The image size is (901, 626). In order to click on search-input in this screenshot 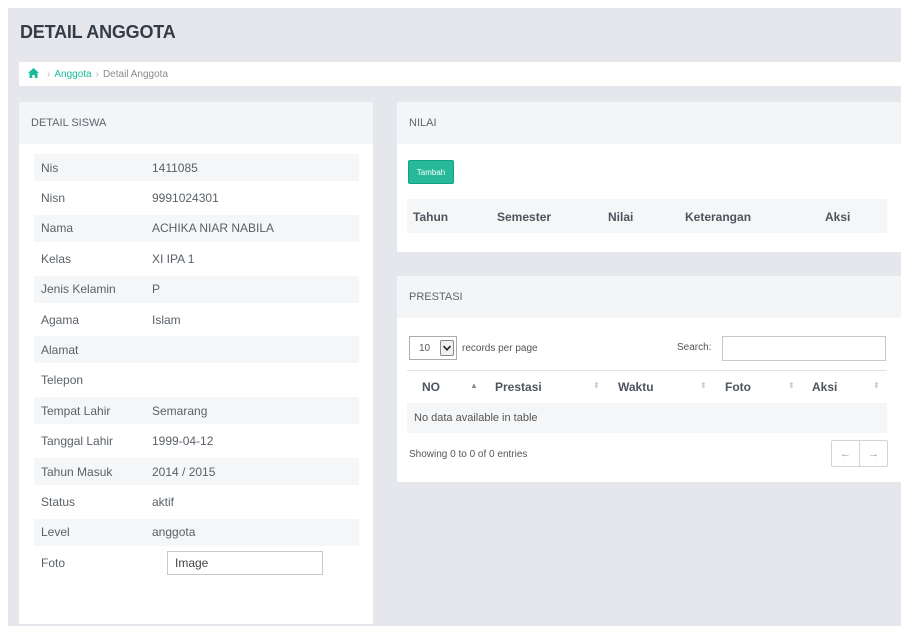, I will do `click(804, 348)`.